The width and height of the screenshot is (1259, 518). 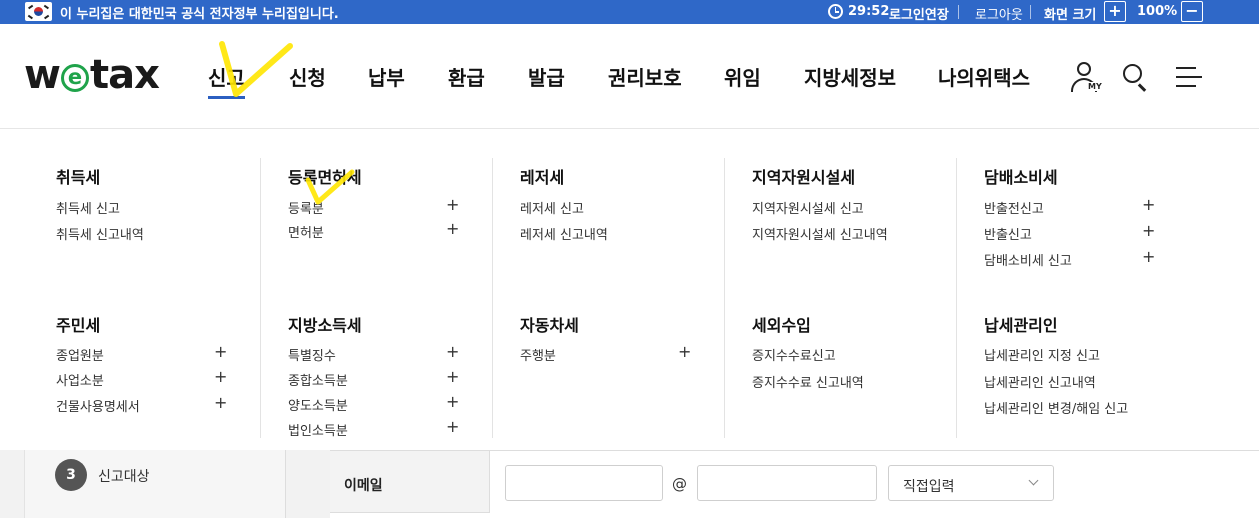 I want to click on menu-item: 면허분, so click(x=306, y=231).